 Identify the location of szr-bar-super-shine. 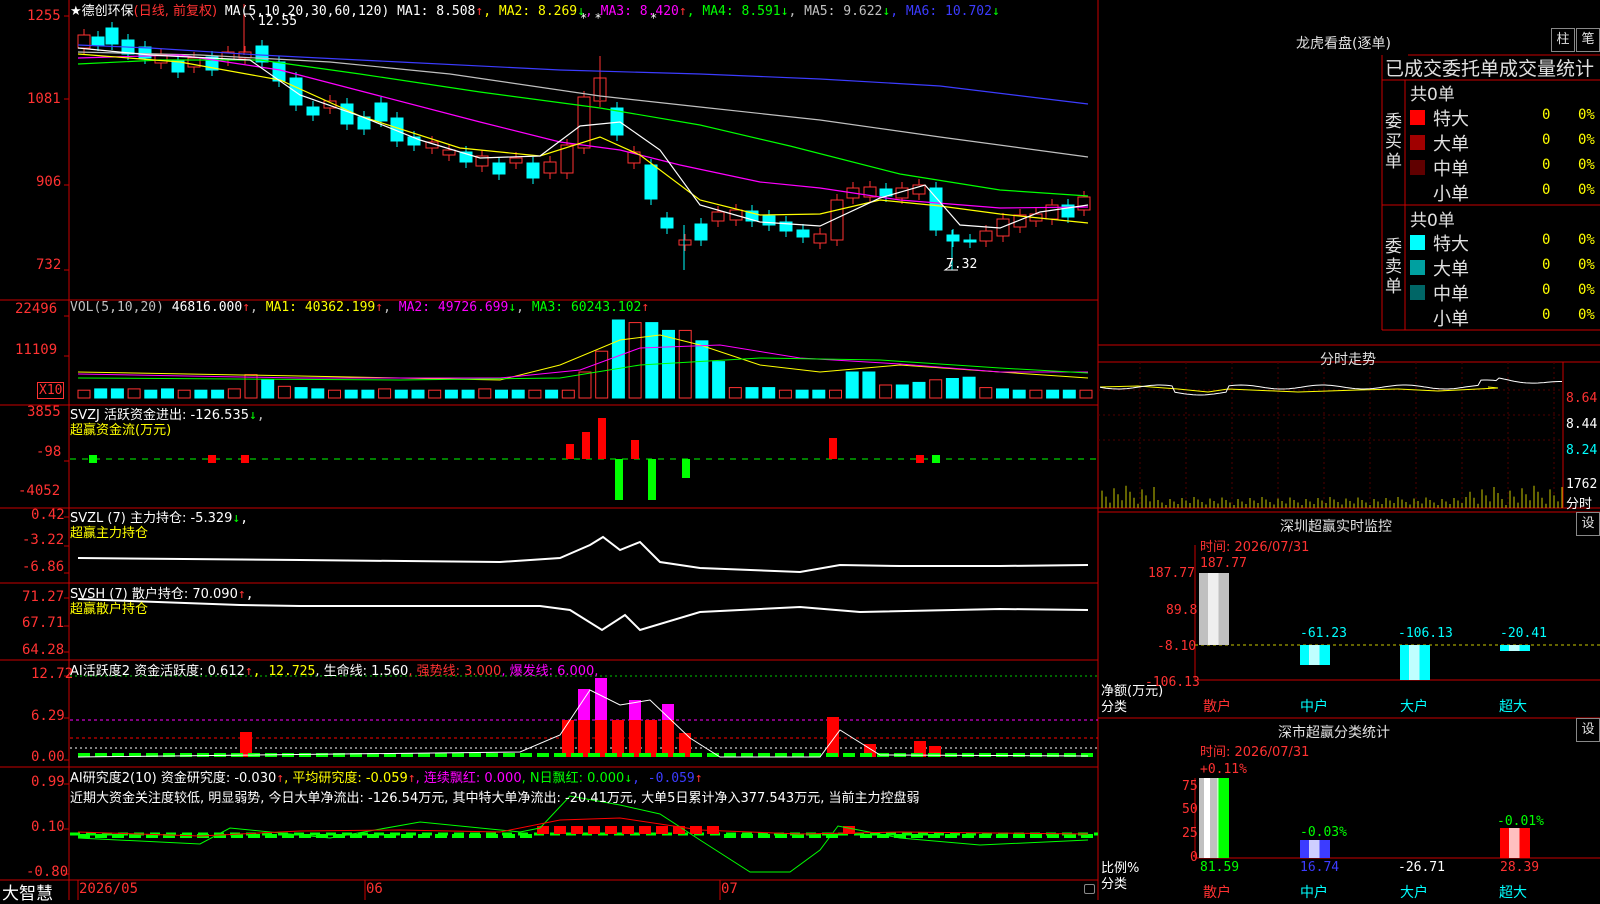
(1514, 648).